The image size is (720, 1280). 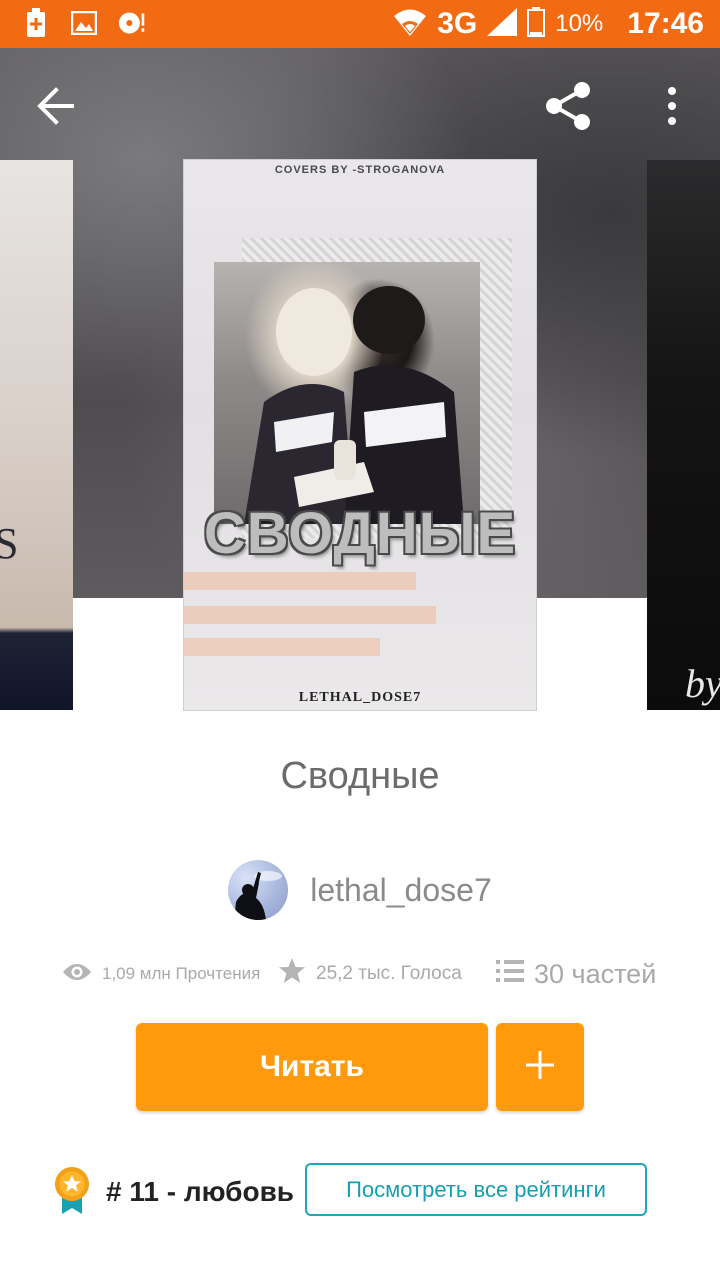 I want to click on cover-author: LETHAL_DOSE7, so click(x=360, y=697).